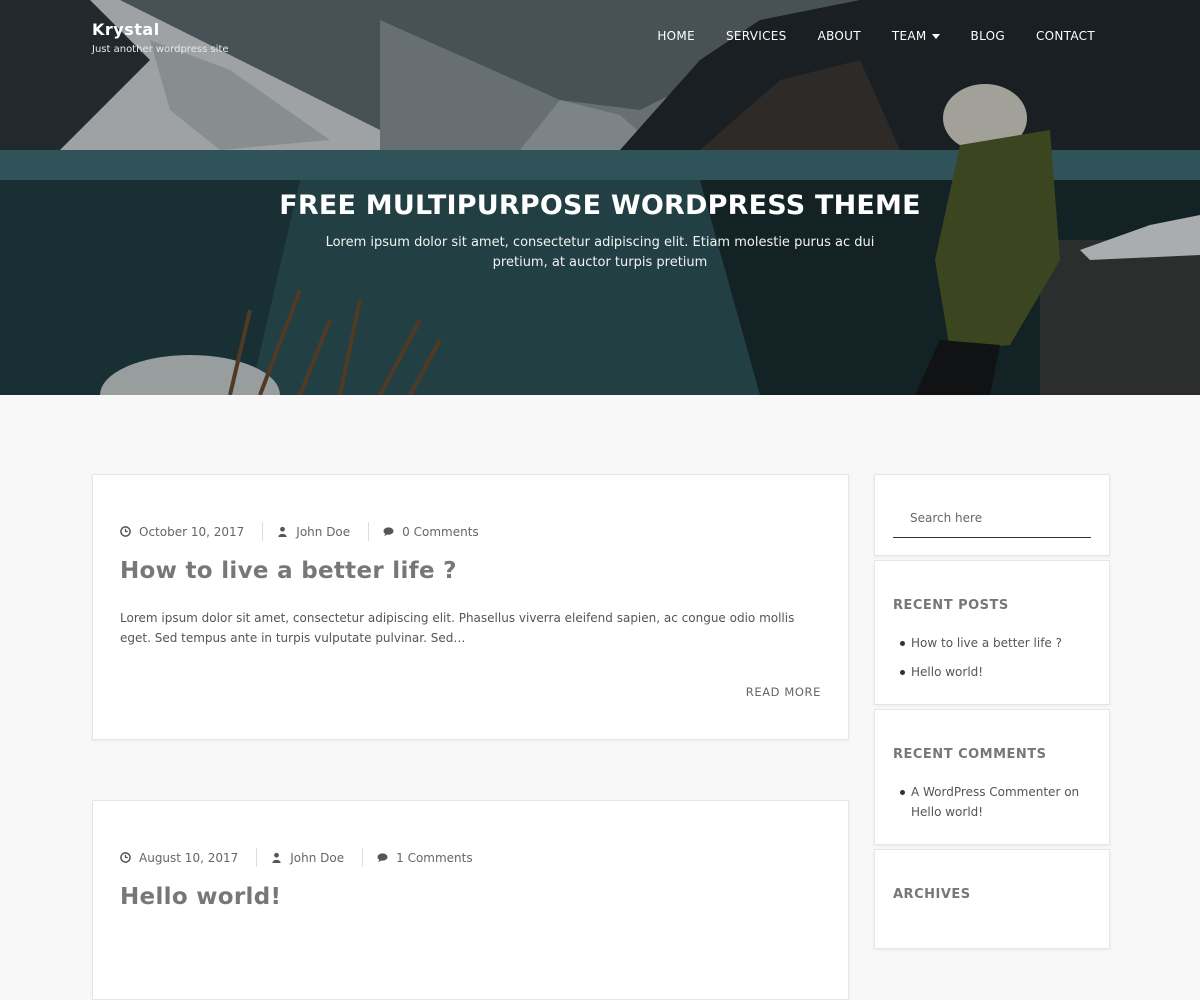 The height and width of the screenshot is (1000, 1200). I want to click on recent-posts-list: How to live a better life ? Hello world!, so click(997, 662).